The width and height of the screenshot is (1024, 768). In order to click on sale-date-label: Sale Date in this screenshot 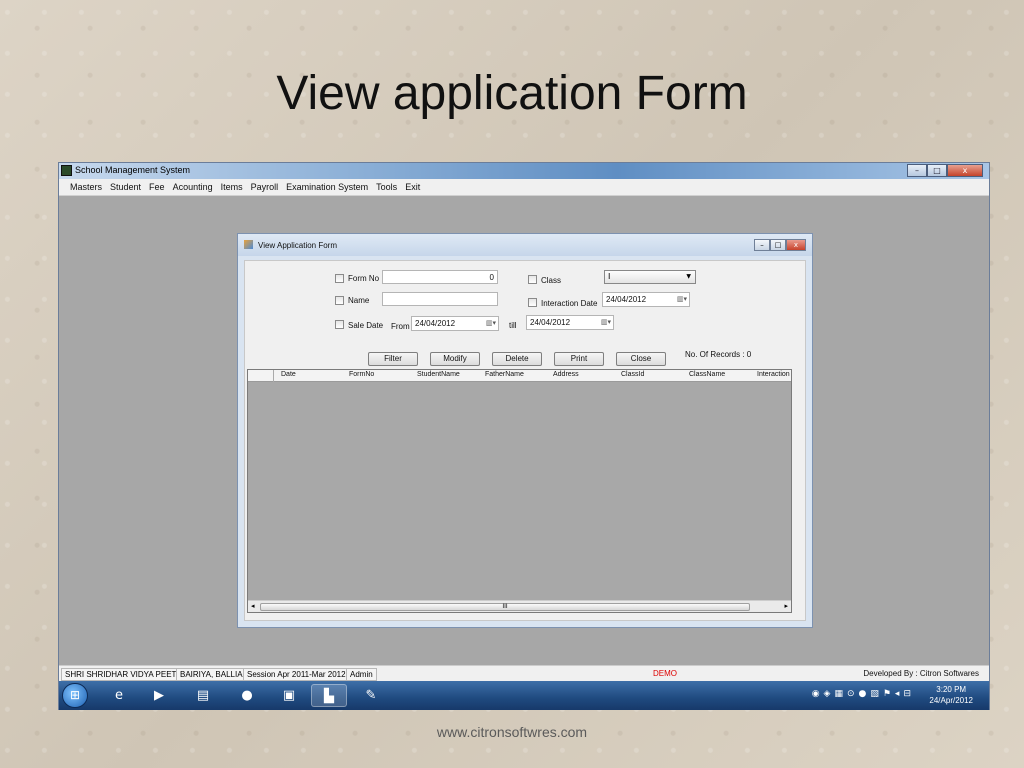, I will do `click(366, 325)`.